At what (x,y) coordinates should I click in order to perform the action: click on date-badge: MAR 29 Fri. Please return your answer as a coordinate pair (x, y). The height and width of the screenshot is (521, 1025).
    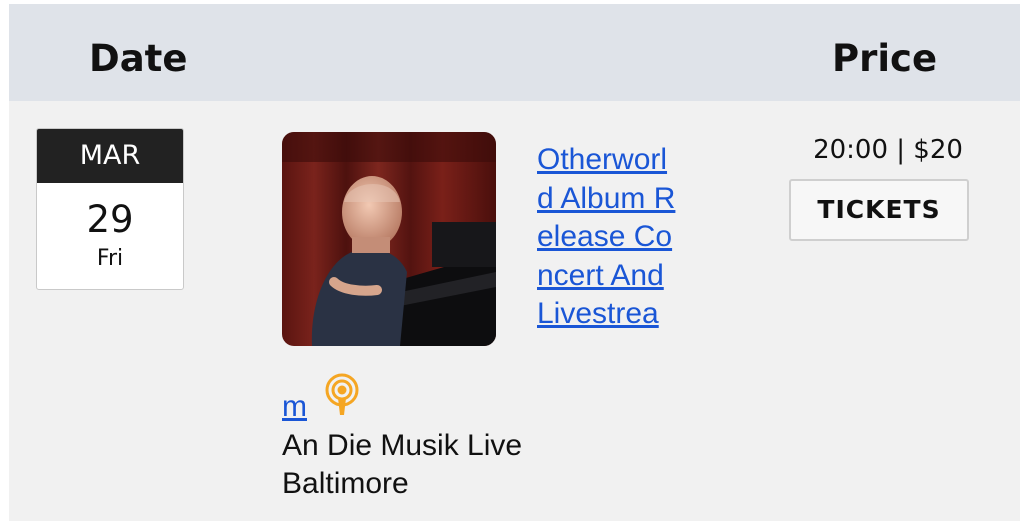
    Looking at the image, I should click on (110, 209).